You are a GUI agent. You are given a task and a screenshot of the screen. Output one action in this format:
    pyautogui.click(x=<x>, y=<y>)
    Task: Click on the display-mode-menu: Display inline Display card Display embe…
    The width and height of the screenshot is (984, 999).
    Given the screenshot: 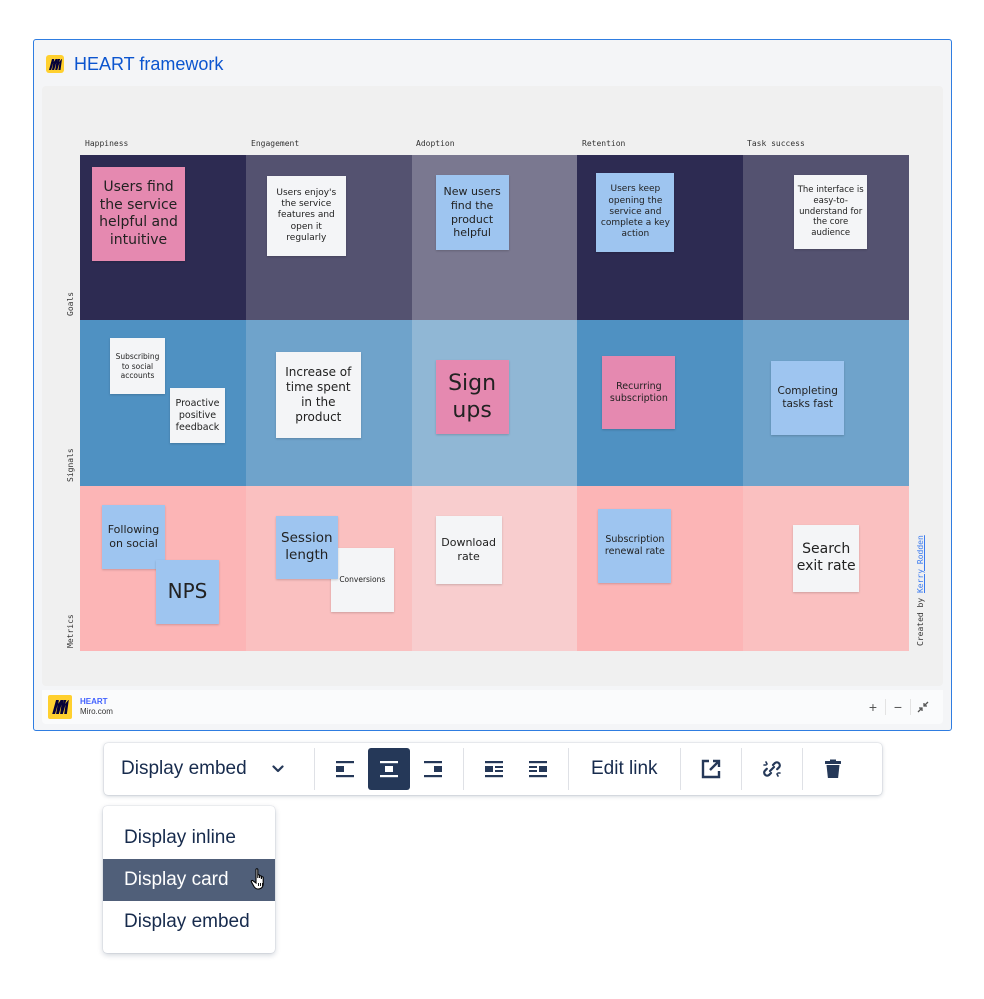 What is the action you would take?
    pyautogui.click(x=189, y=879)
    